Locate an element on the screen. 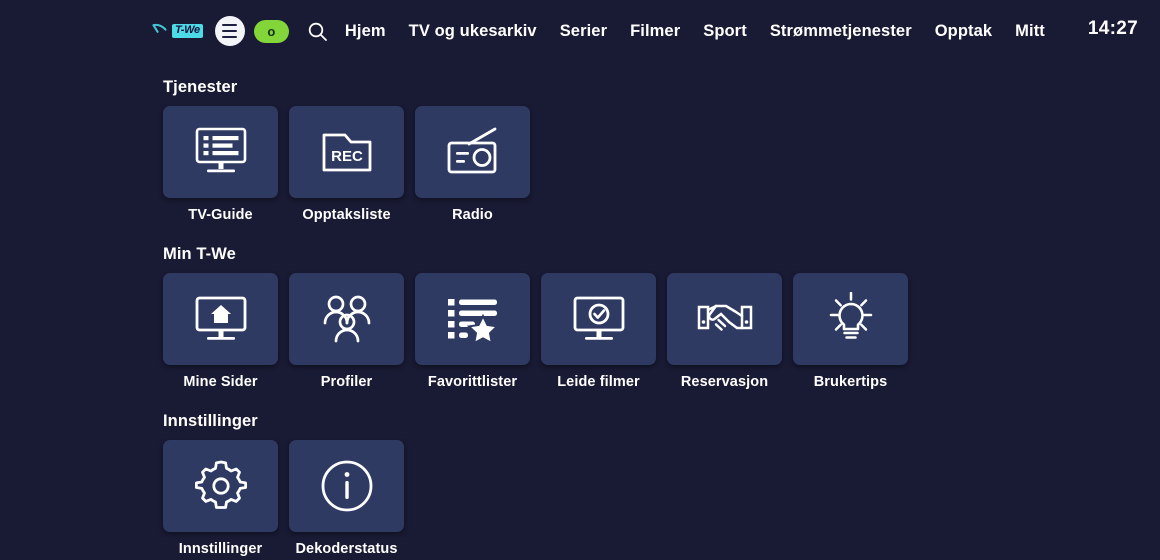 Image resolution: width=1160 pixels, height=560 pixels. nav-item-strommetjenester: Strømmetjenester is located at coordinates (841, 31).